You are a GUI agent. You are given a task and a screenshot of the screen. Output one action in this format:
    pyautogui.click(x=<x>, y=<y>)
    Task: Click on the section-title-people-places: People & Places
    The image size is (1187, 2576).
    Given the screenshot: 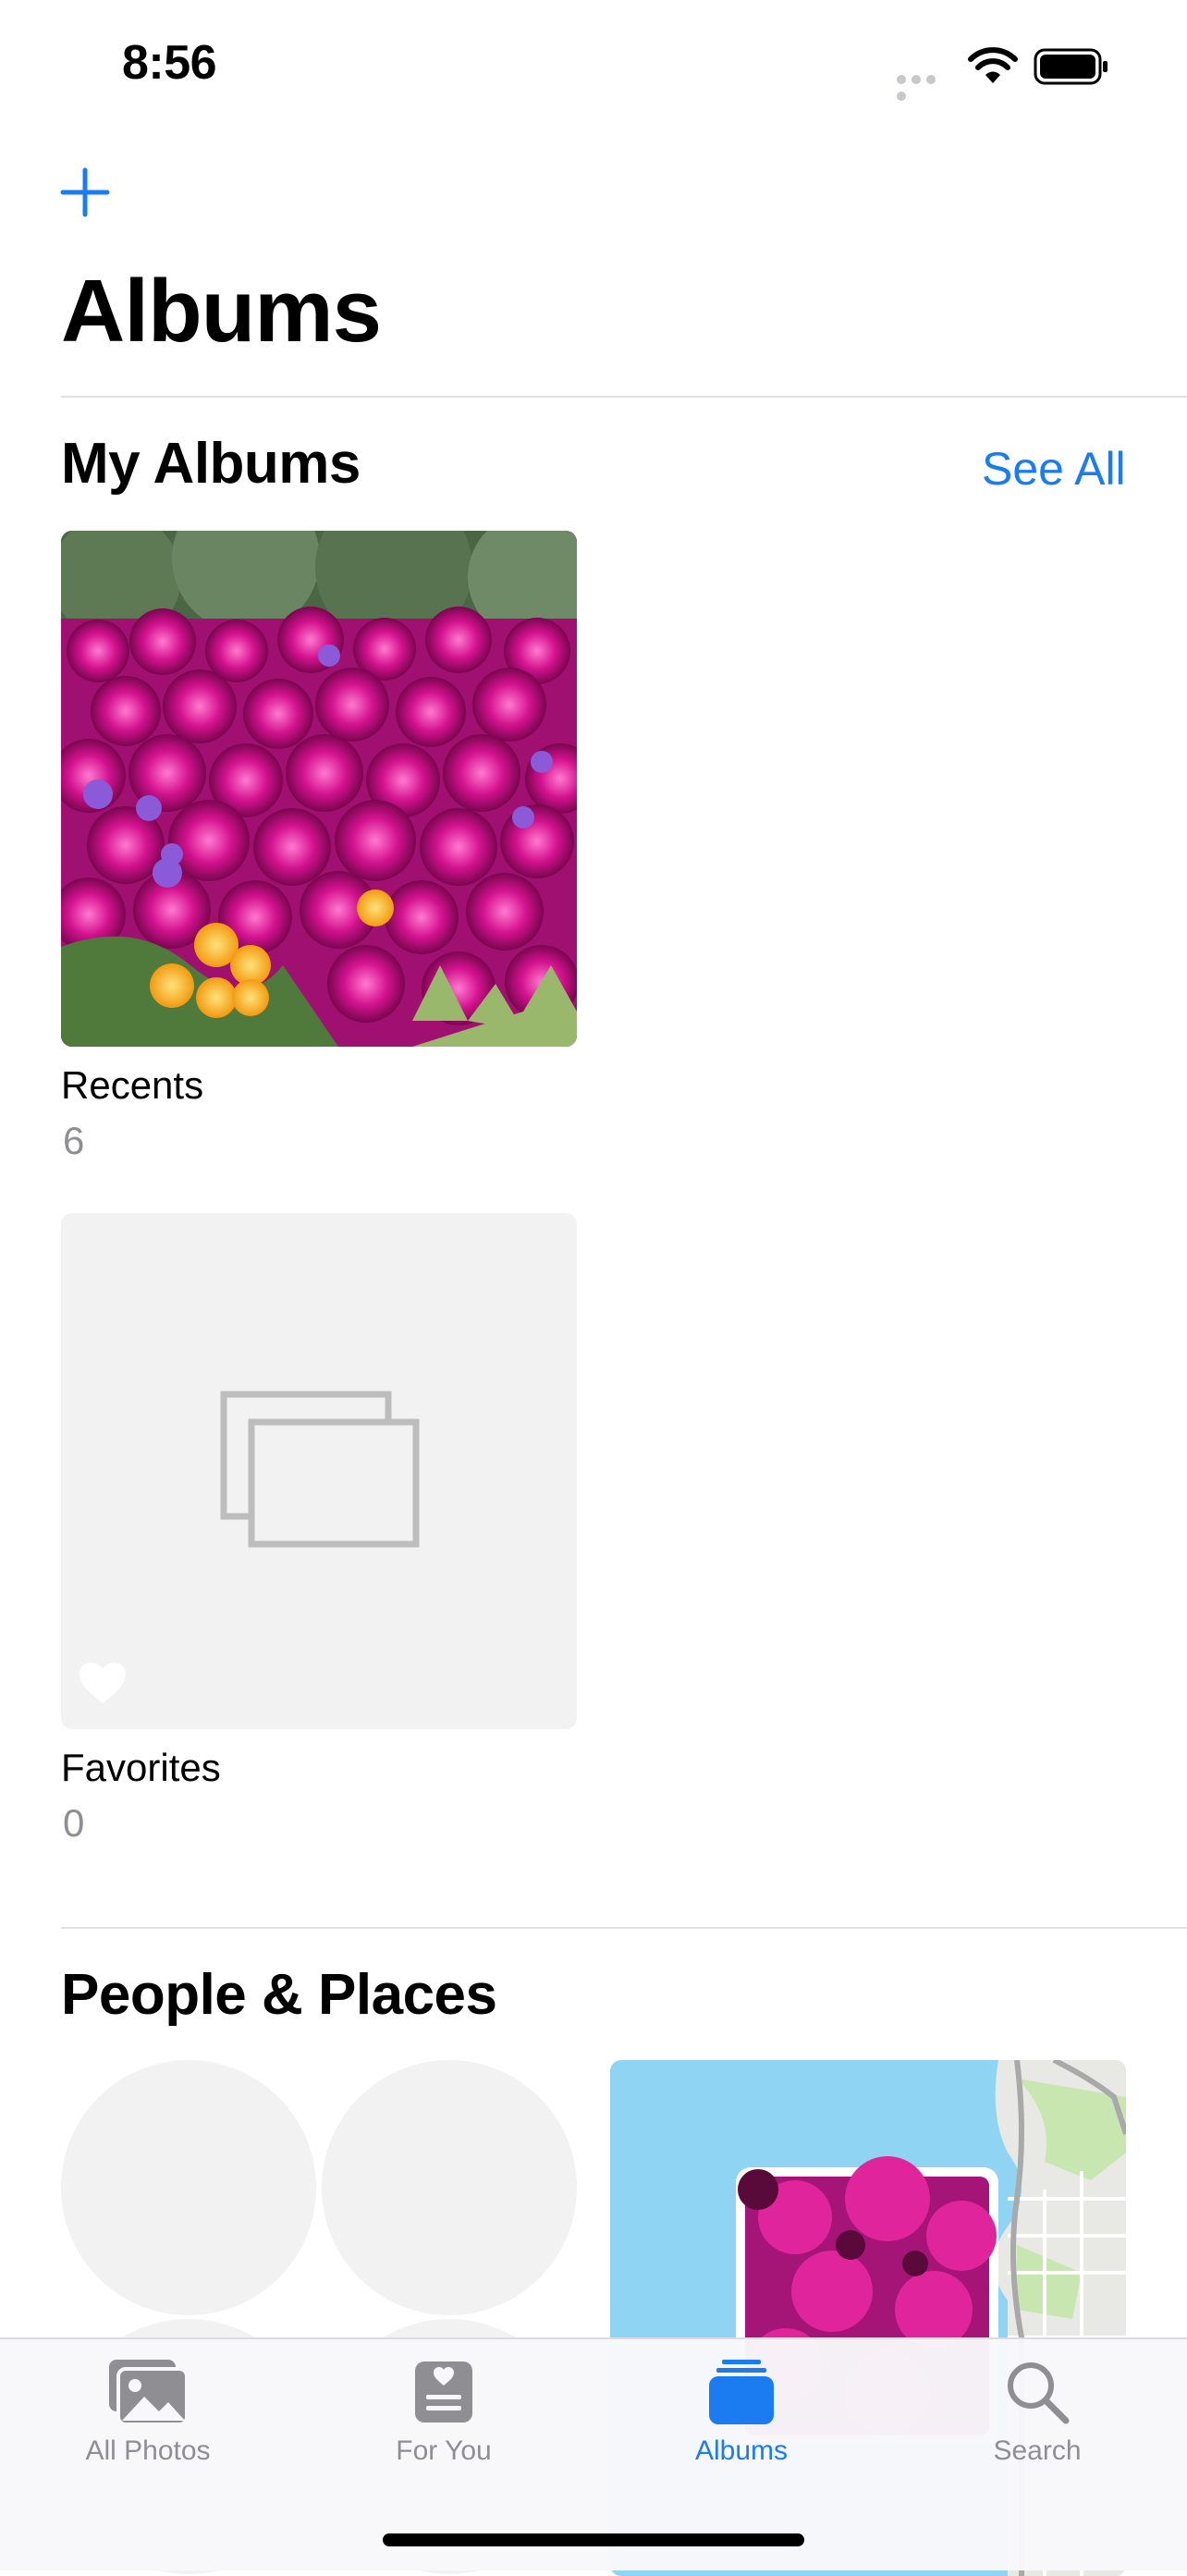 What is the action you would take?
    pyautogui.click(x=279, y=1995)
    